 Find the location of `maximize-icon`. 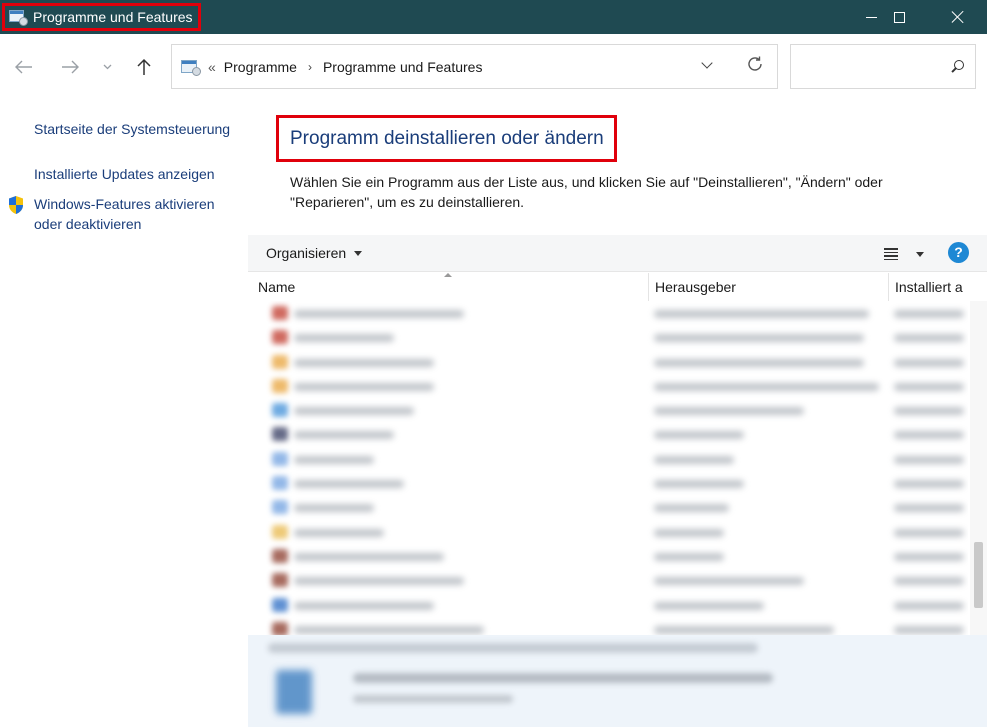

maximize-icon is located at coordinates (899, 17).